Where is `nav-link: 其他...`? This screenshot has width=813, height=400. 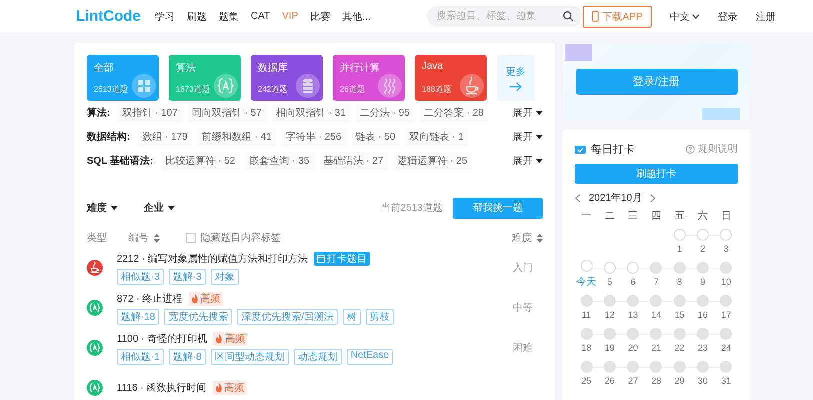
nav-link: 其他... is located at coordinates (356, 17).